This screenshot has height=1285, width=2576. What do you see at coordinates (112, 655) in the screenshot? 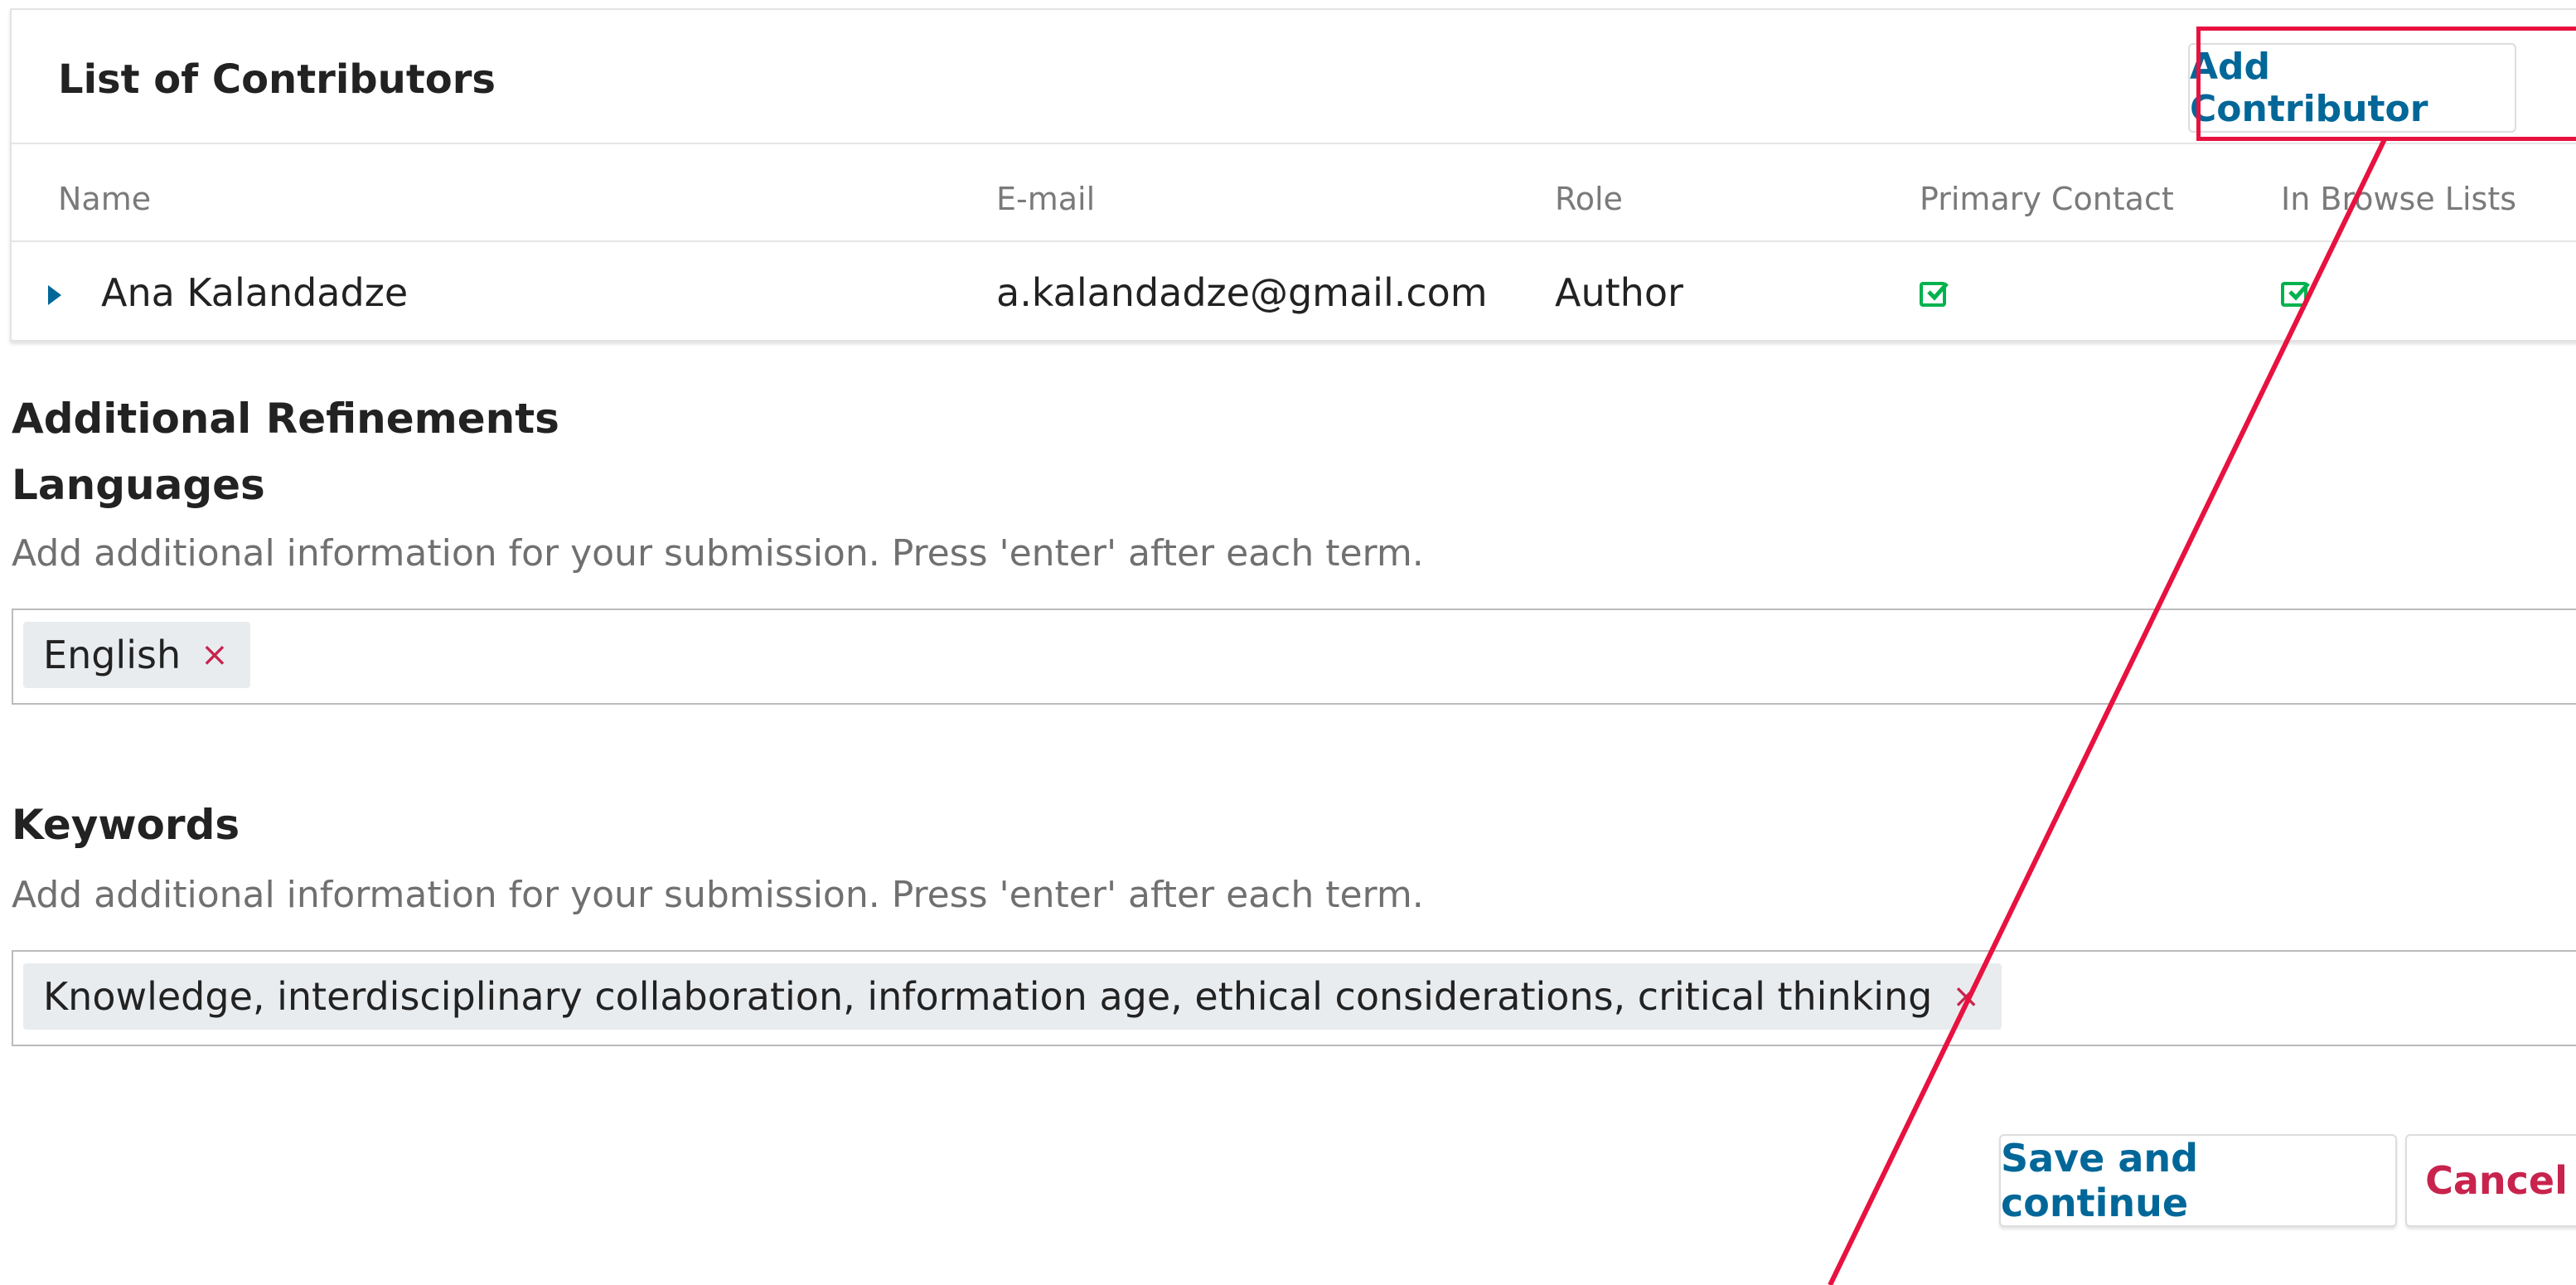
I see `language-tag-label: English` at bounding box center [112, 655].